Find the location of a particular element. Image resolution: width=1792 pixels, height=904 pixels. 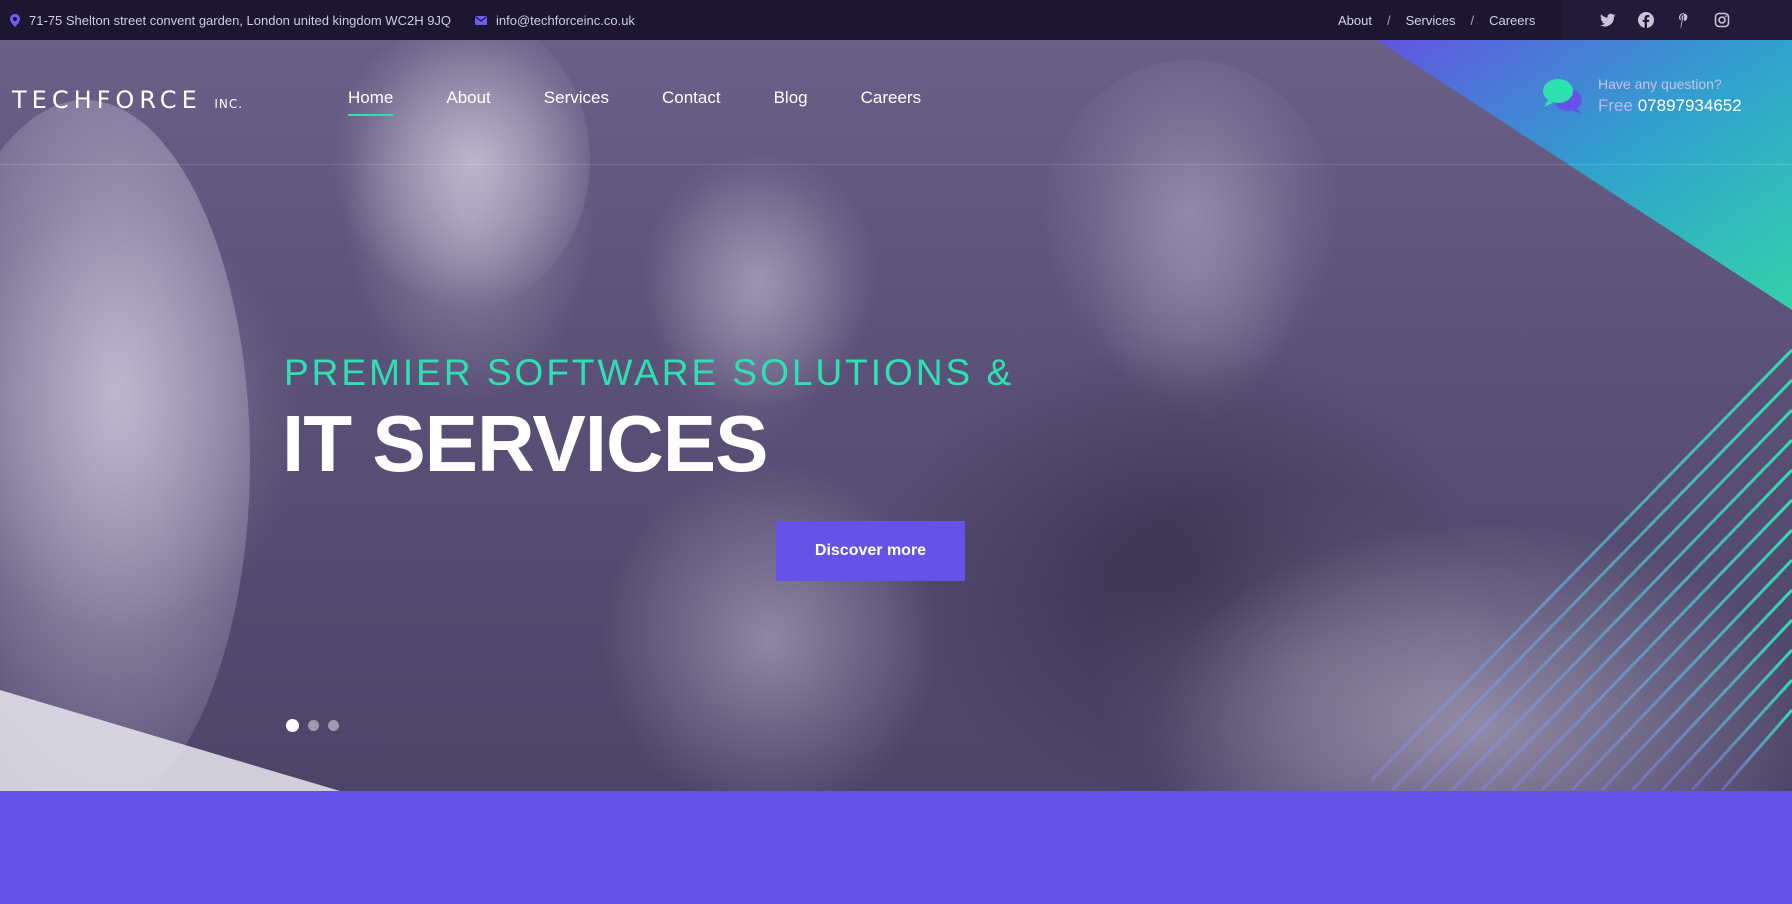

instagram-icon is located at coordinates (1722, 20).